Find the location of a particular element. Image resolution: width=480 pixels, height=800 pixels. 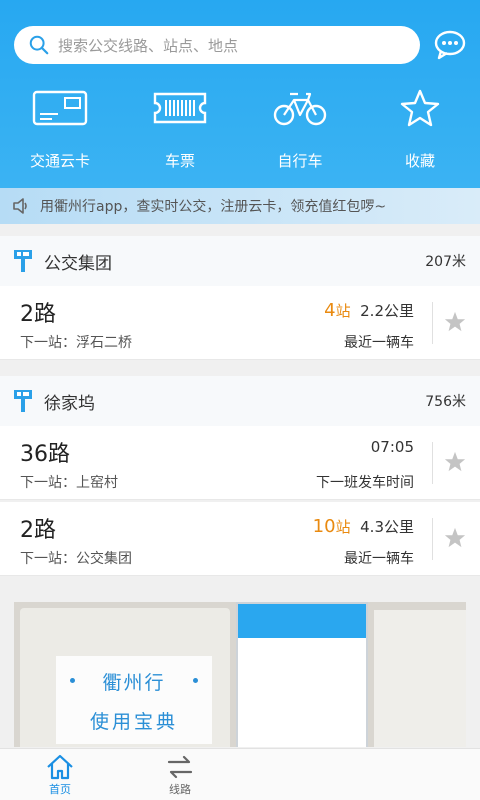

station-name: 公交集团 is located at coordinates (78, 263).